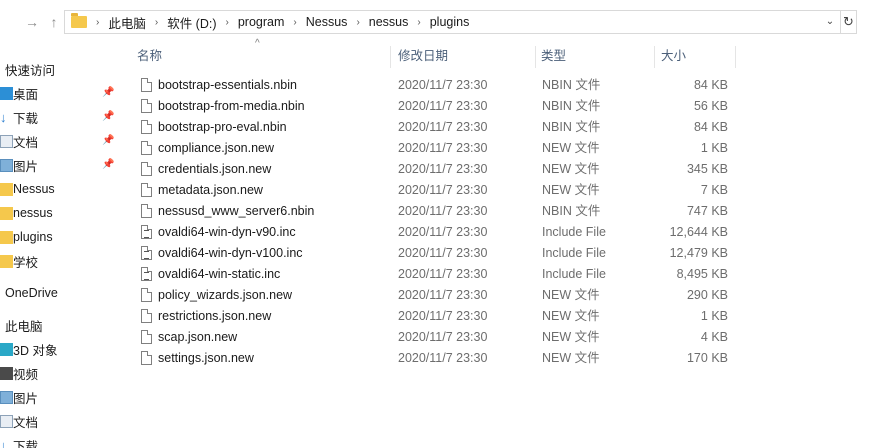  Describe the element at coordinates (571, 106) in the screenshot. I see `file-type: NBIN 文件` at that location.